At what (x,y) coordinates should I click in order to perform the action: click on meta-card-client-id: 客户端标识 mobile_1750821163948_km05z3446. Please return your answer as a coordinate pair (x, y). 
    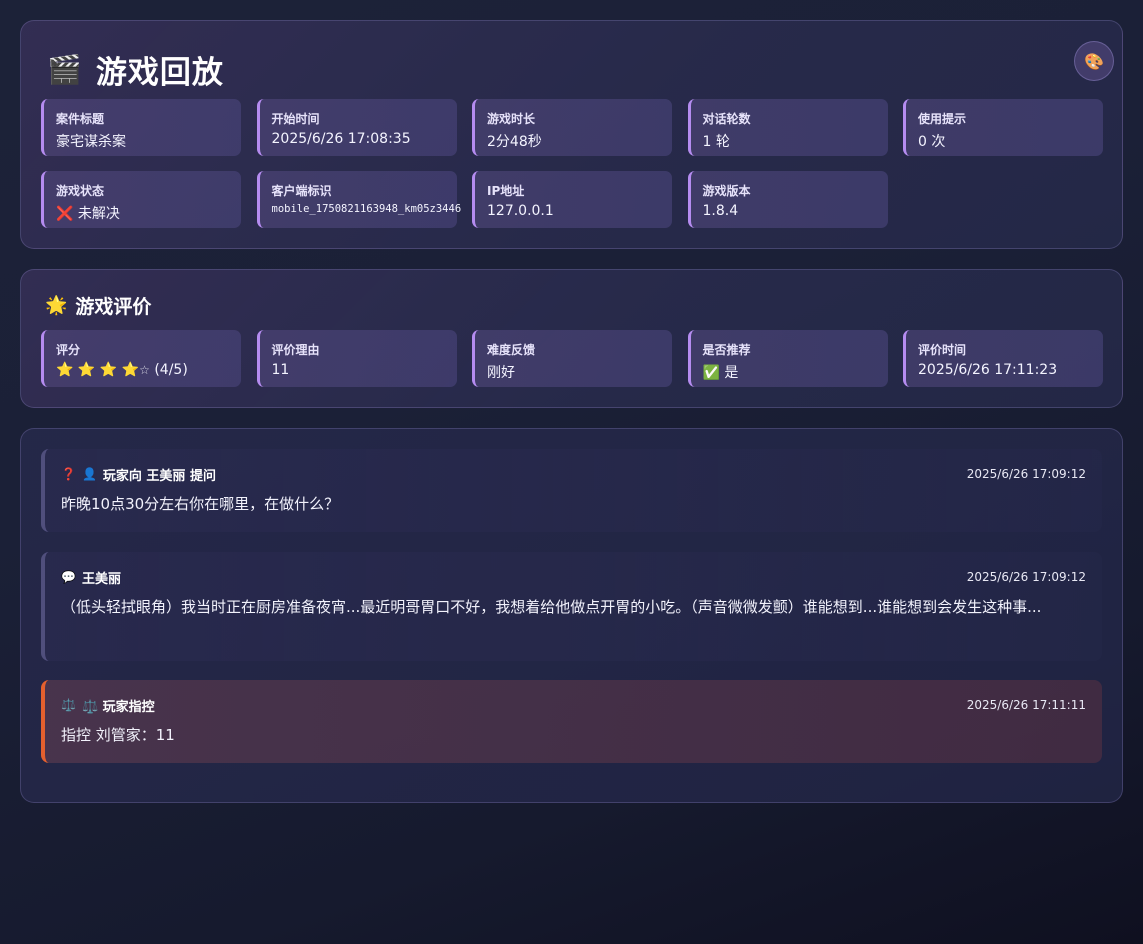
    Looking at the image, I should click on (359, 199).